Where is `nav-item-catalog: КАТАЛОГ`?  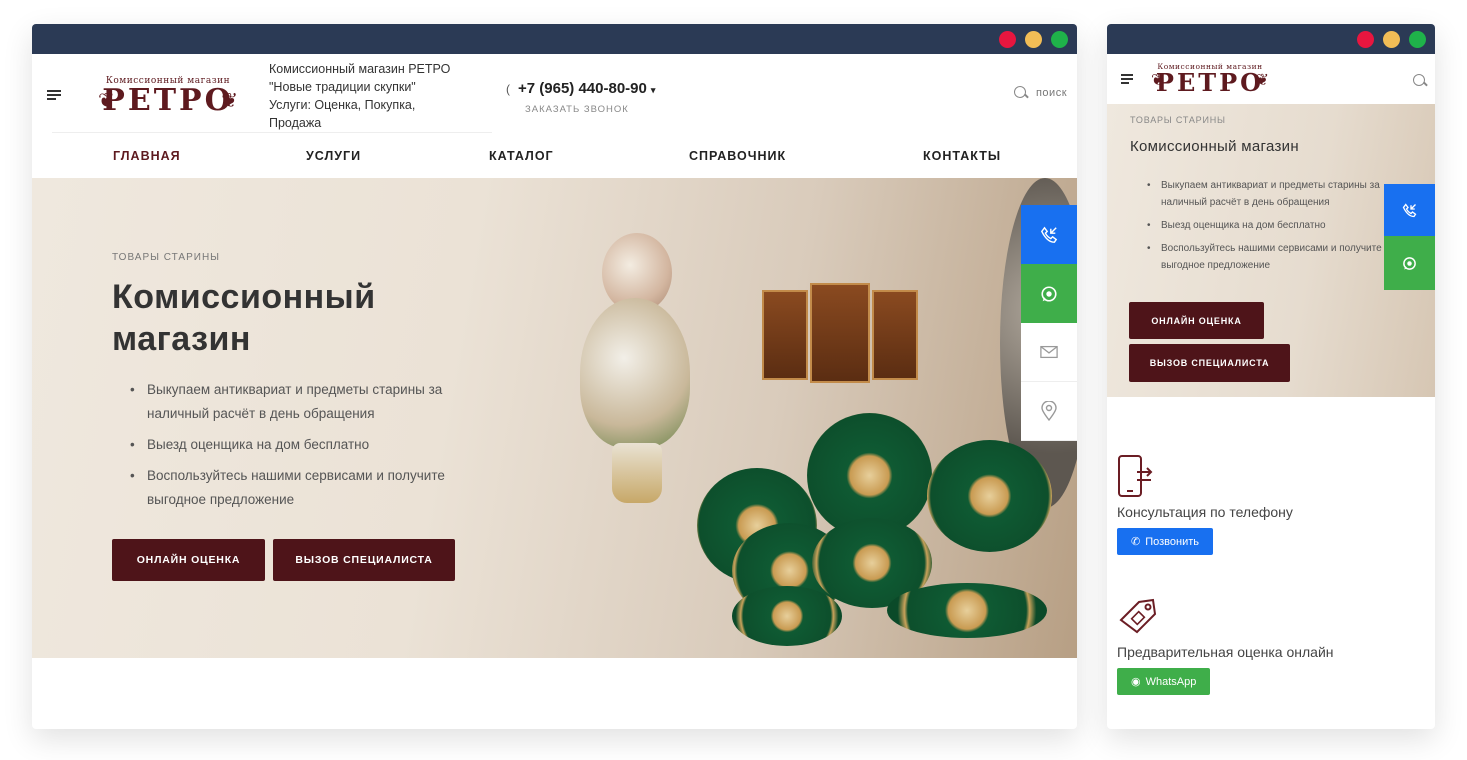 nav-item-catalog: КАТАЛОГ is located at coordinates (521, 156).